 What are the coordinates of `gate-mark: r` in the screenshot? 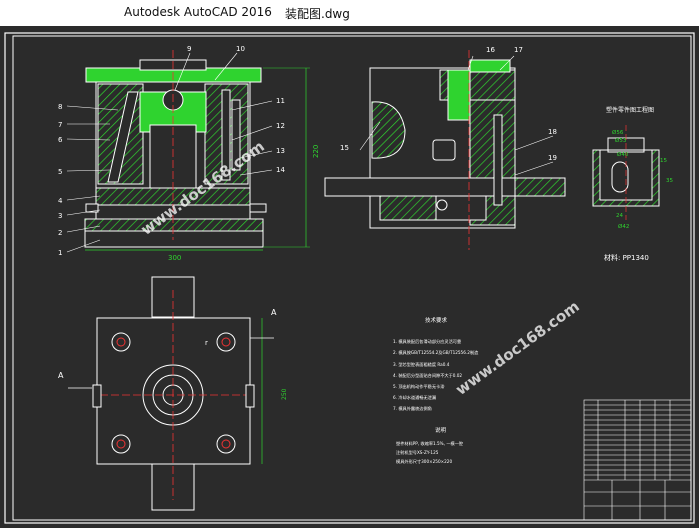 It's located at (206, 343).